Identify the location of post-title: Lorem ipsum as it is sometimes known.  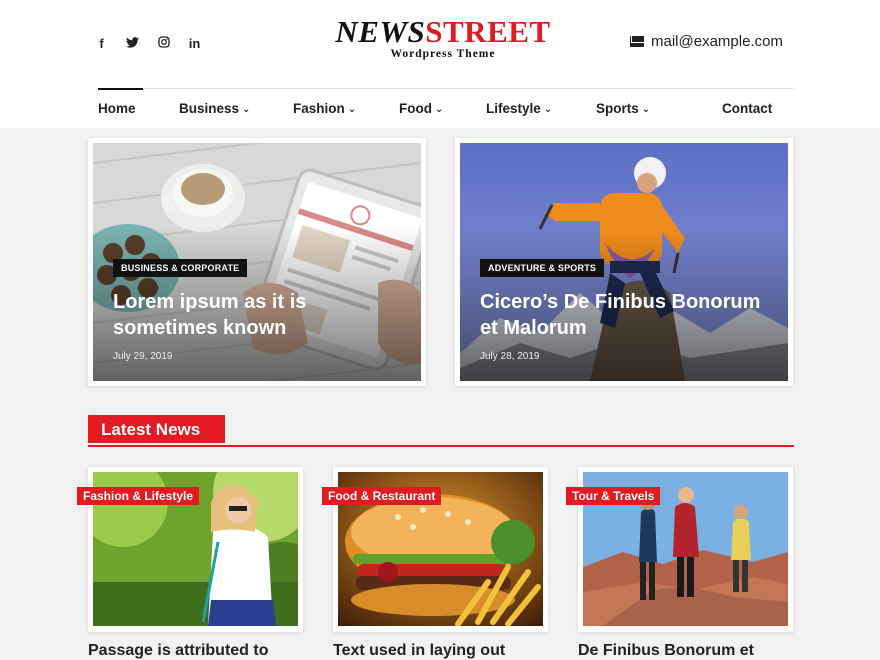
(258, 315).